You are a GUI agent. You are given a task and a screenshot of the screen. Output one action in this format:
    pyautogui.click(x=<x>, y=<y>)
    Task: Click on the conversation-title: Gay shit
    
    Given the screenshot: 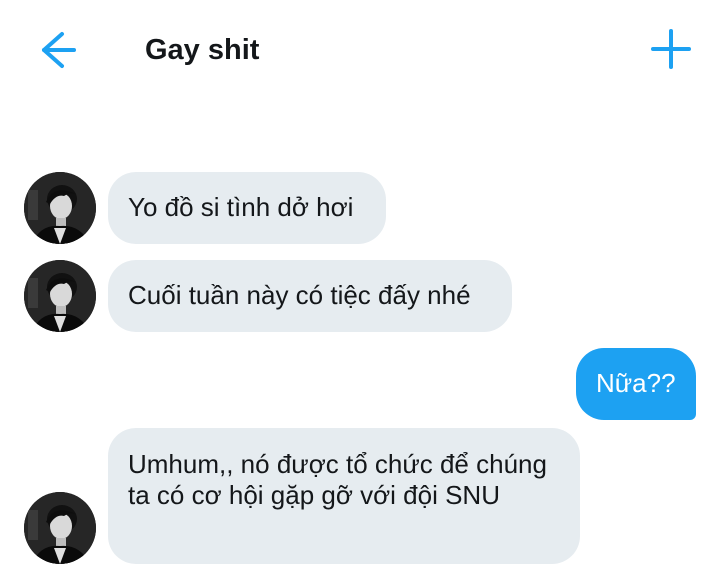 What is the action you would take?
    pyautogui.click(x=202, y=50)
    